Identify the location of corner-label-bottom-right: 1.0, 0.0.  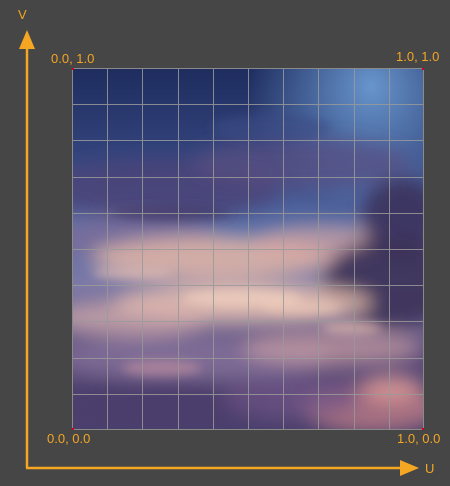
(419, 438).